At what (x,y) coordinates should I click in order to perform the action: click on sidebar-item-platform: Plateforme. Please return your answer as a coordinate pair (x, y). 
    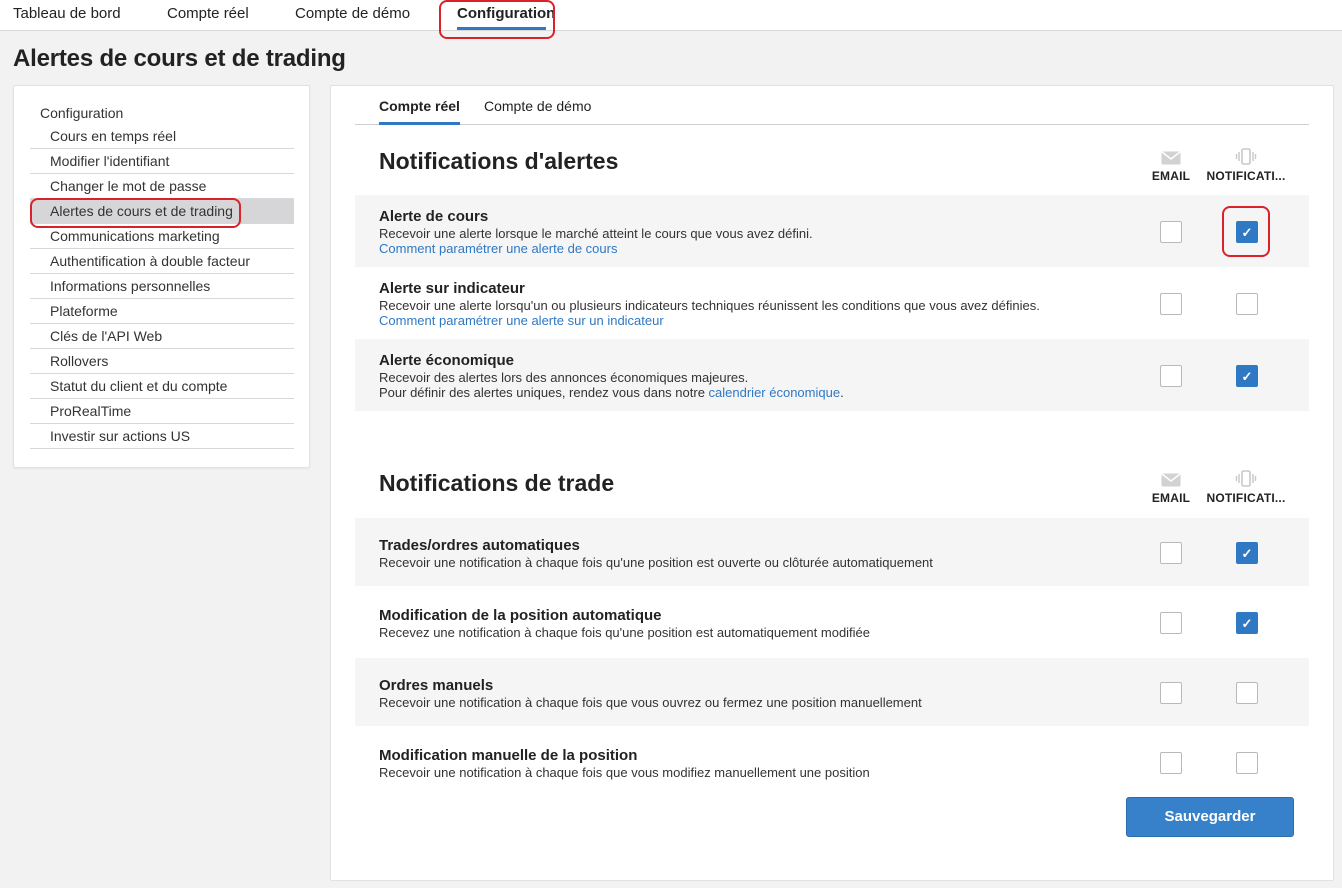
    Looking at the image, I should click on (162, 311).